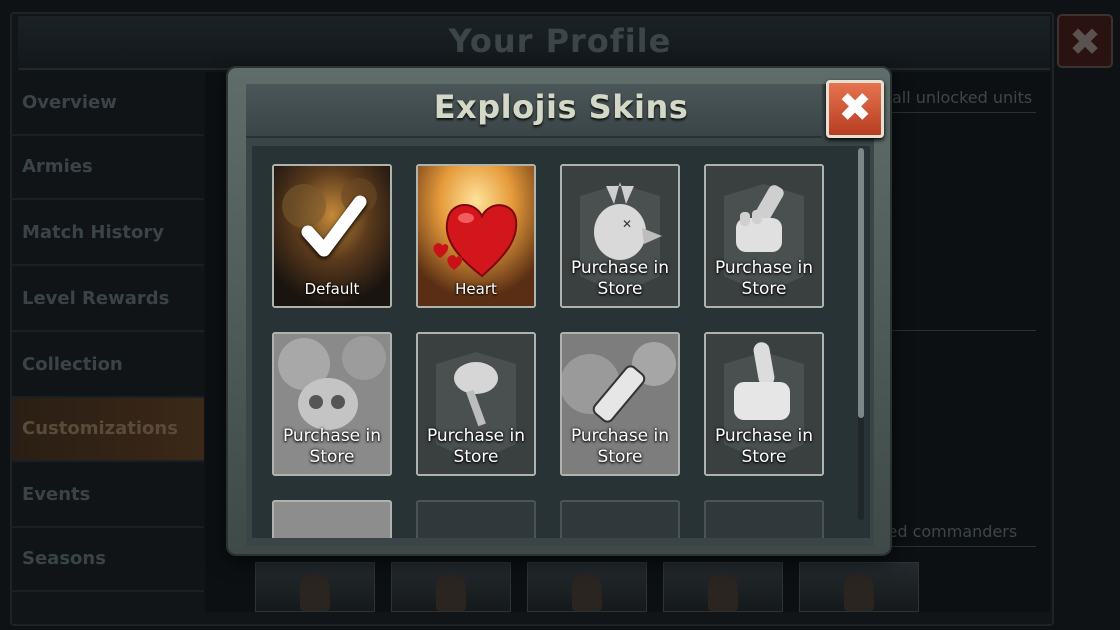  What do you see at coordinates (861, 283) in the screenshot?
I see `scroll-thumb` at bounding box center [861, 283].